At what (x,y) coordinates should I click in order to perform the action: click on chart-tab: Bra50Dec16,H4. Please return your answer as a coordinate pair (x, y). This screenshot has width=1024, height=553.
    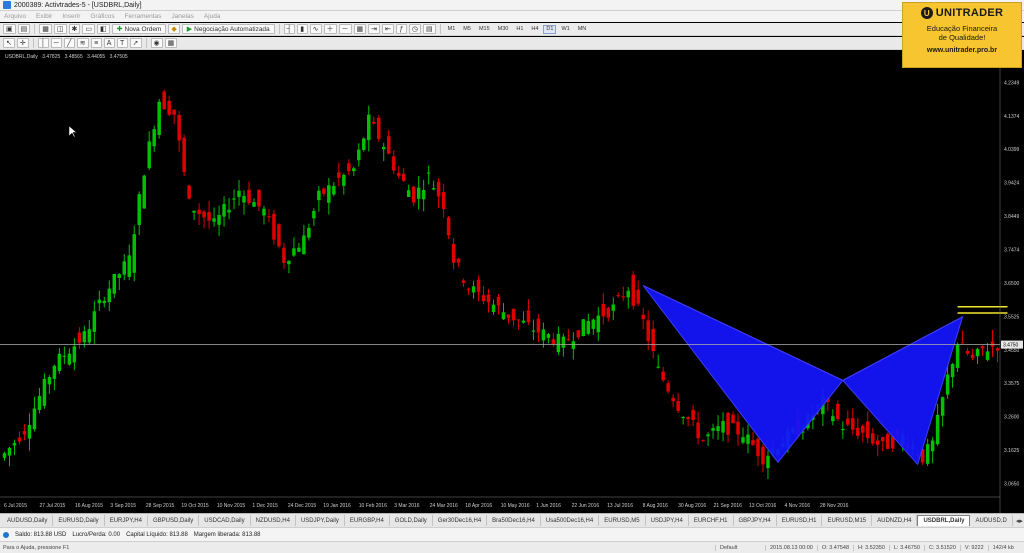
    Looking at the image, I should click on (514, 520).